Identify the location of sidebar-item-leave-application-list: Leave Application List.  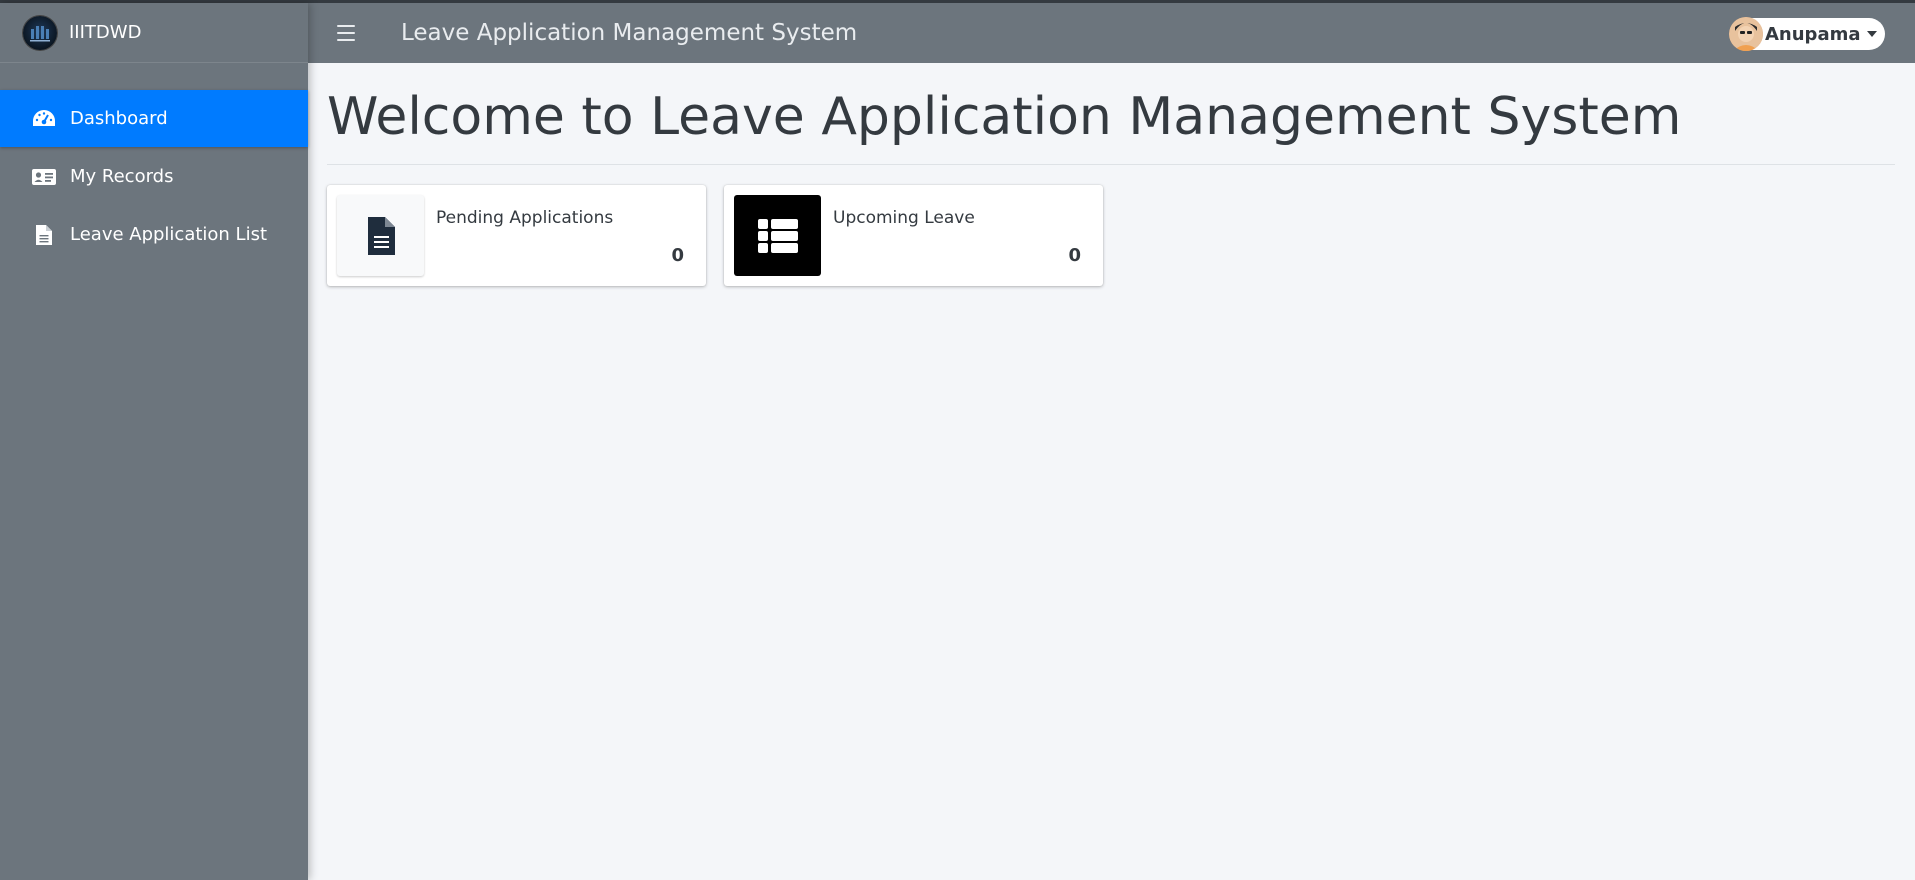
(154, 234).